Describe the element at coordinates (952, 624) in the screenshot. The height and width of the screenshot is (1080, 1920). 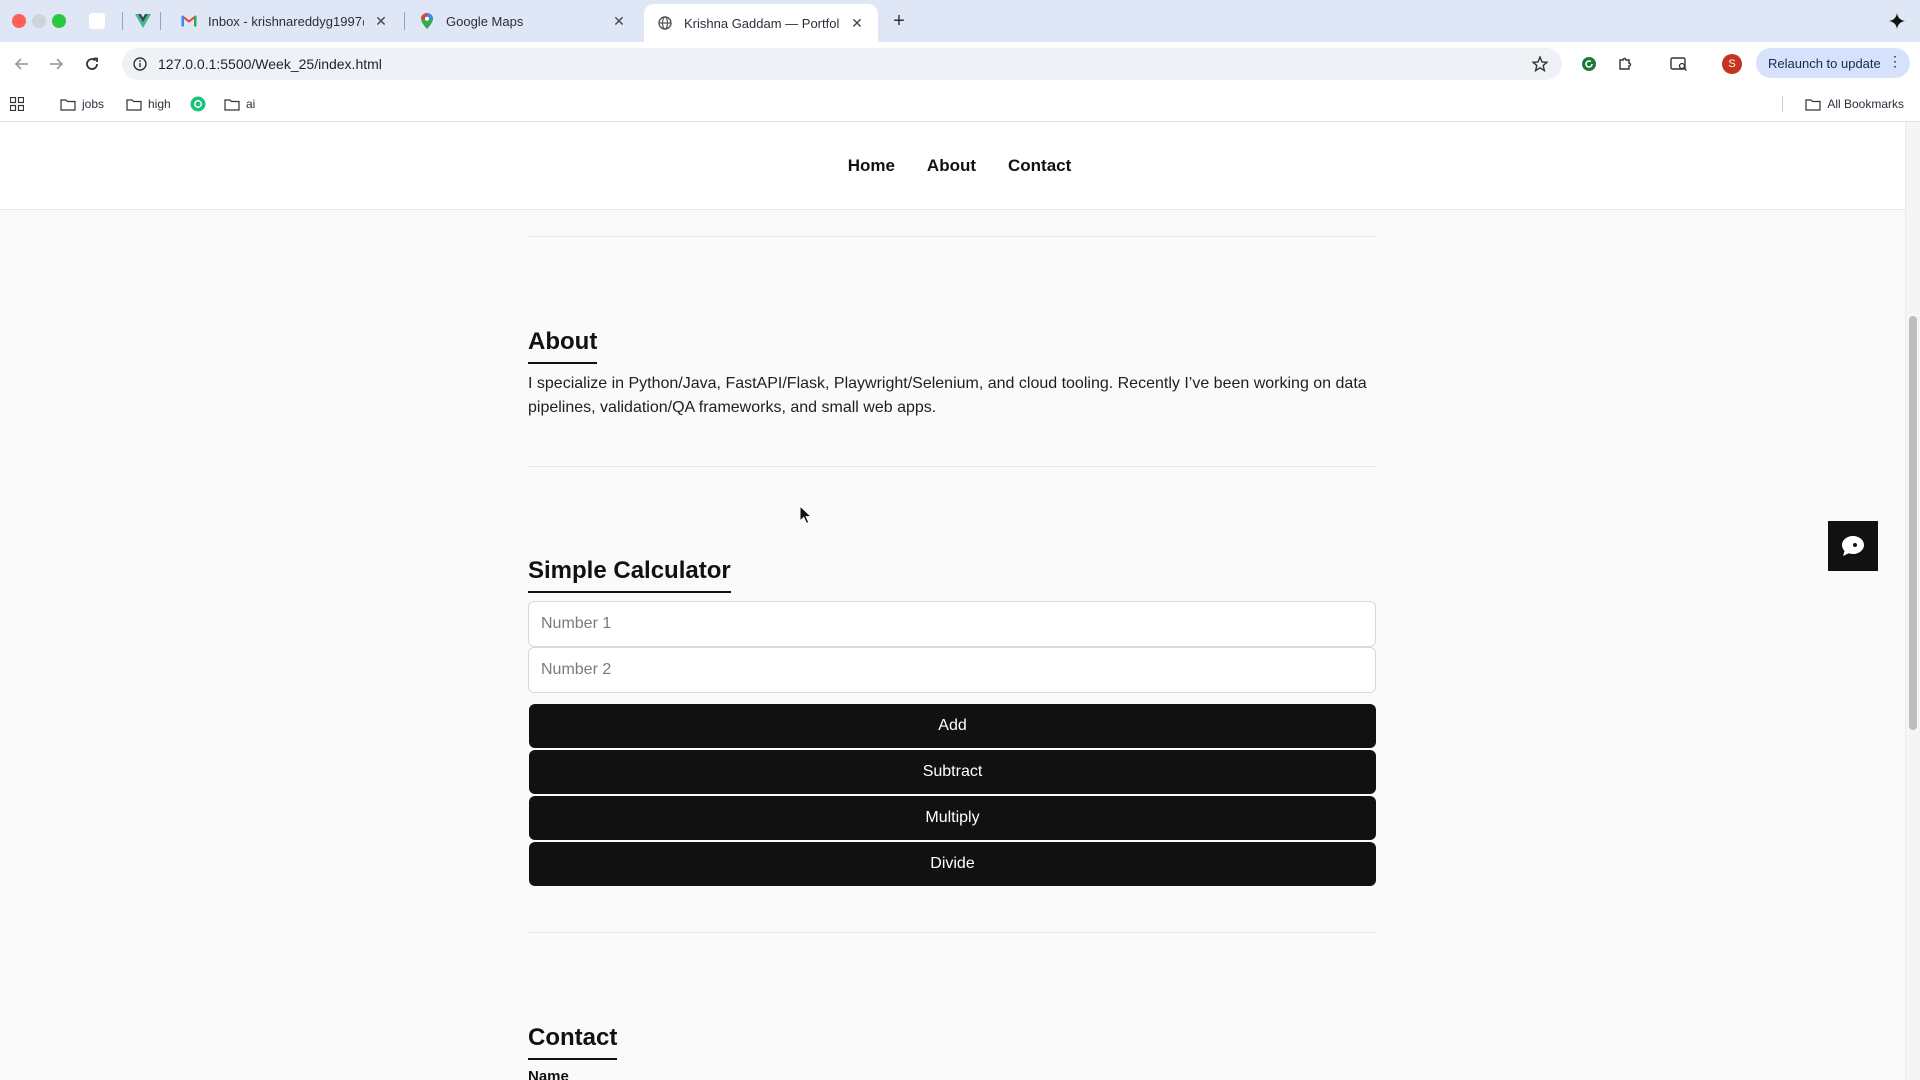
I see `number-1-input` at that location.